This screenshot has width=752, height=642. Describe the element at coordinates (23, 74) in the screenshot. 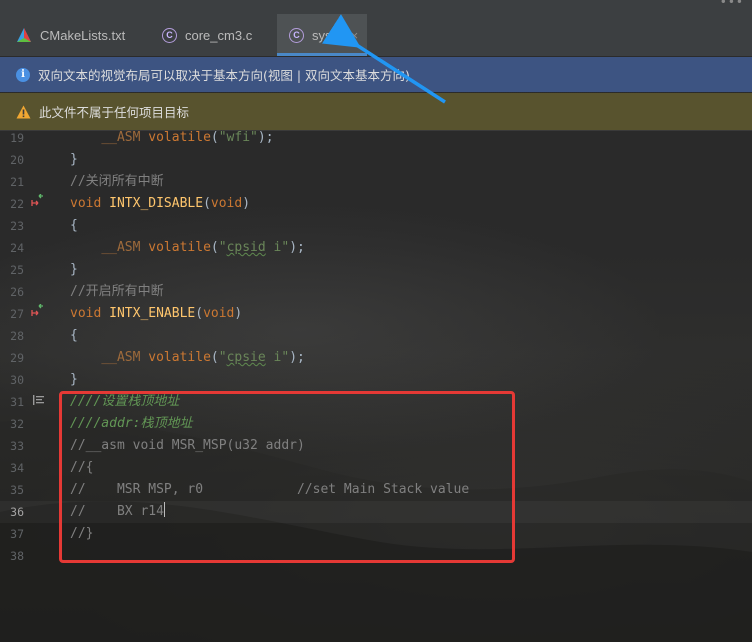

I see `info-icon: i` at that location.